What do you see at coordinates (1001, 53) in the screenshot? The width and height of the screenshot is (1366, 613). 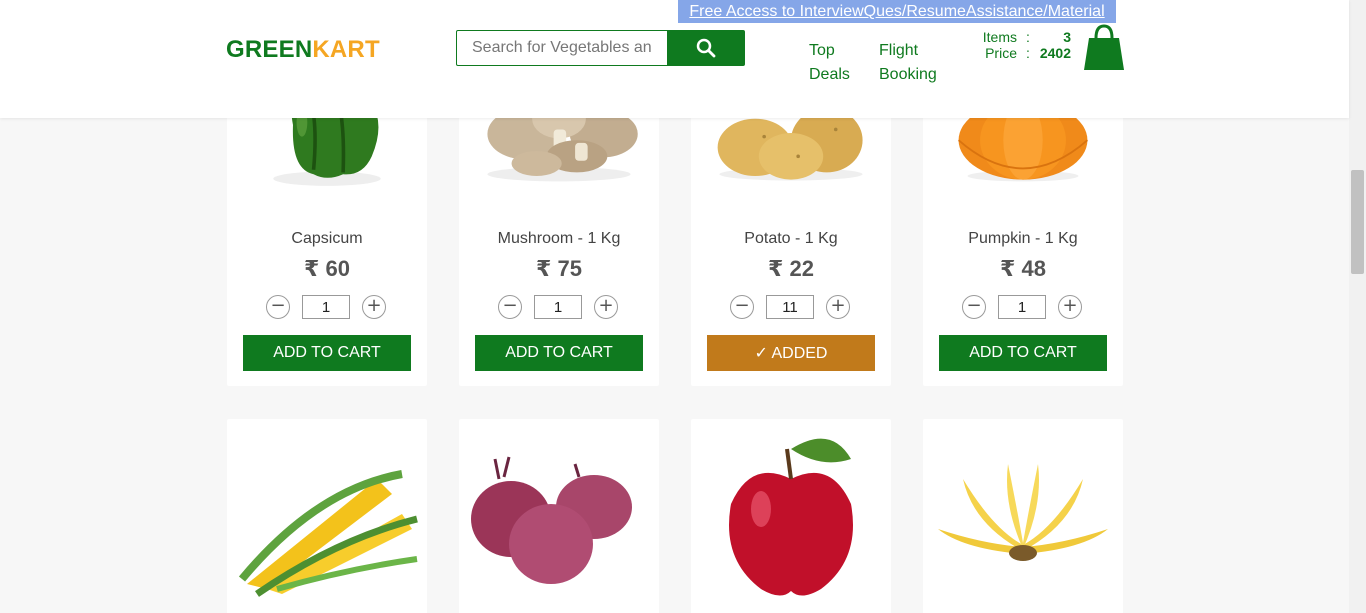 I see `price-label: Price` at bounding box center [1001, 53].